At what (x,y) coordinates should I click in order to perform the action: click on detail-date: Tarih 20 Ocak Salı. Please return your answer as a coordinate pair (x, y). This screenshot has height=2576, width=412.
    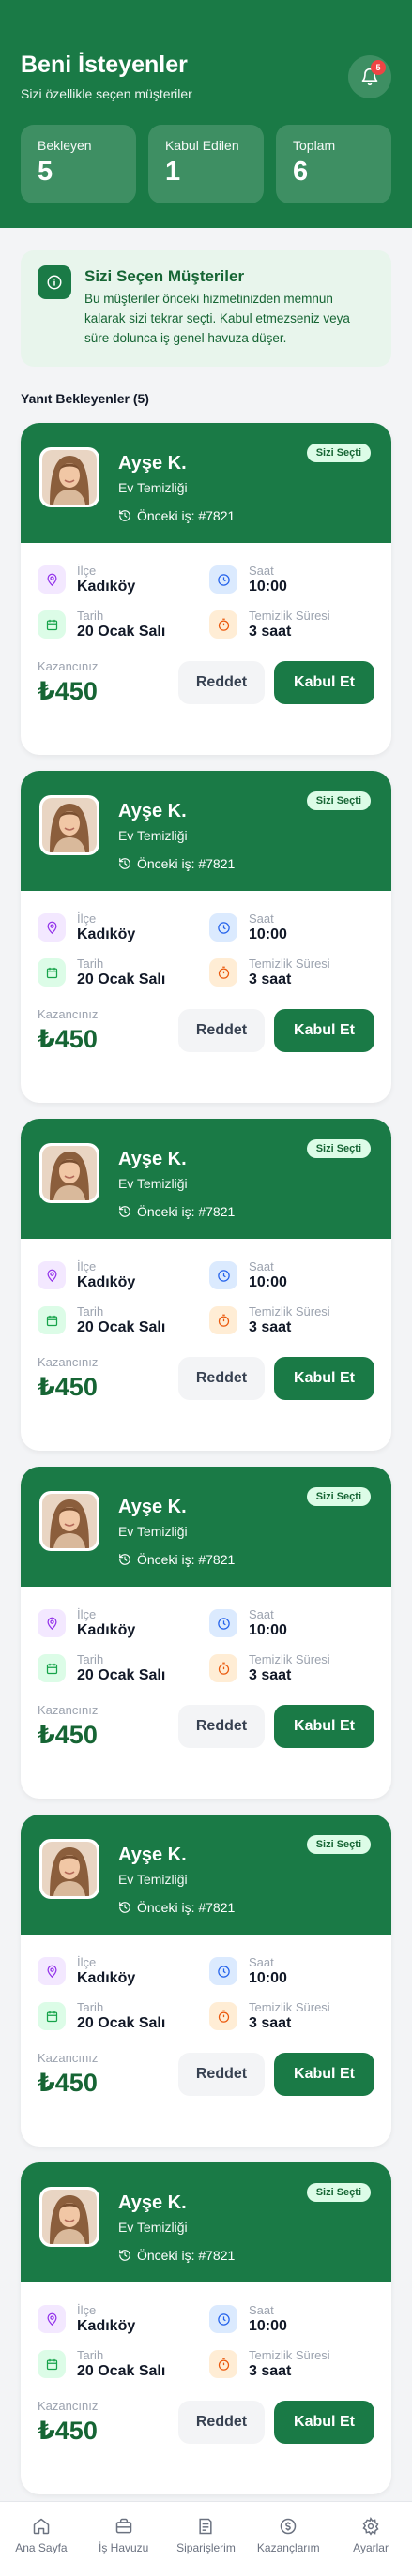
    Looking at the image, I should click on (124, 2016).